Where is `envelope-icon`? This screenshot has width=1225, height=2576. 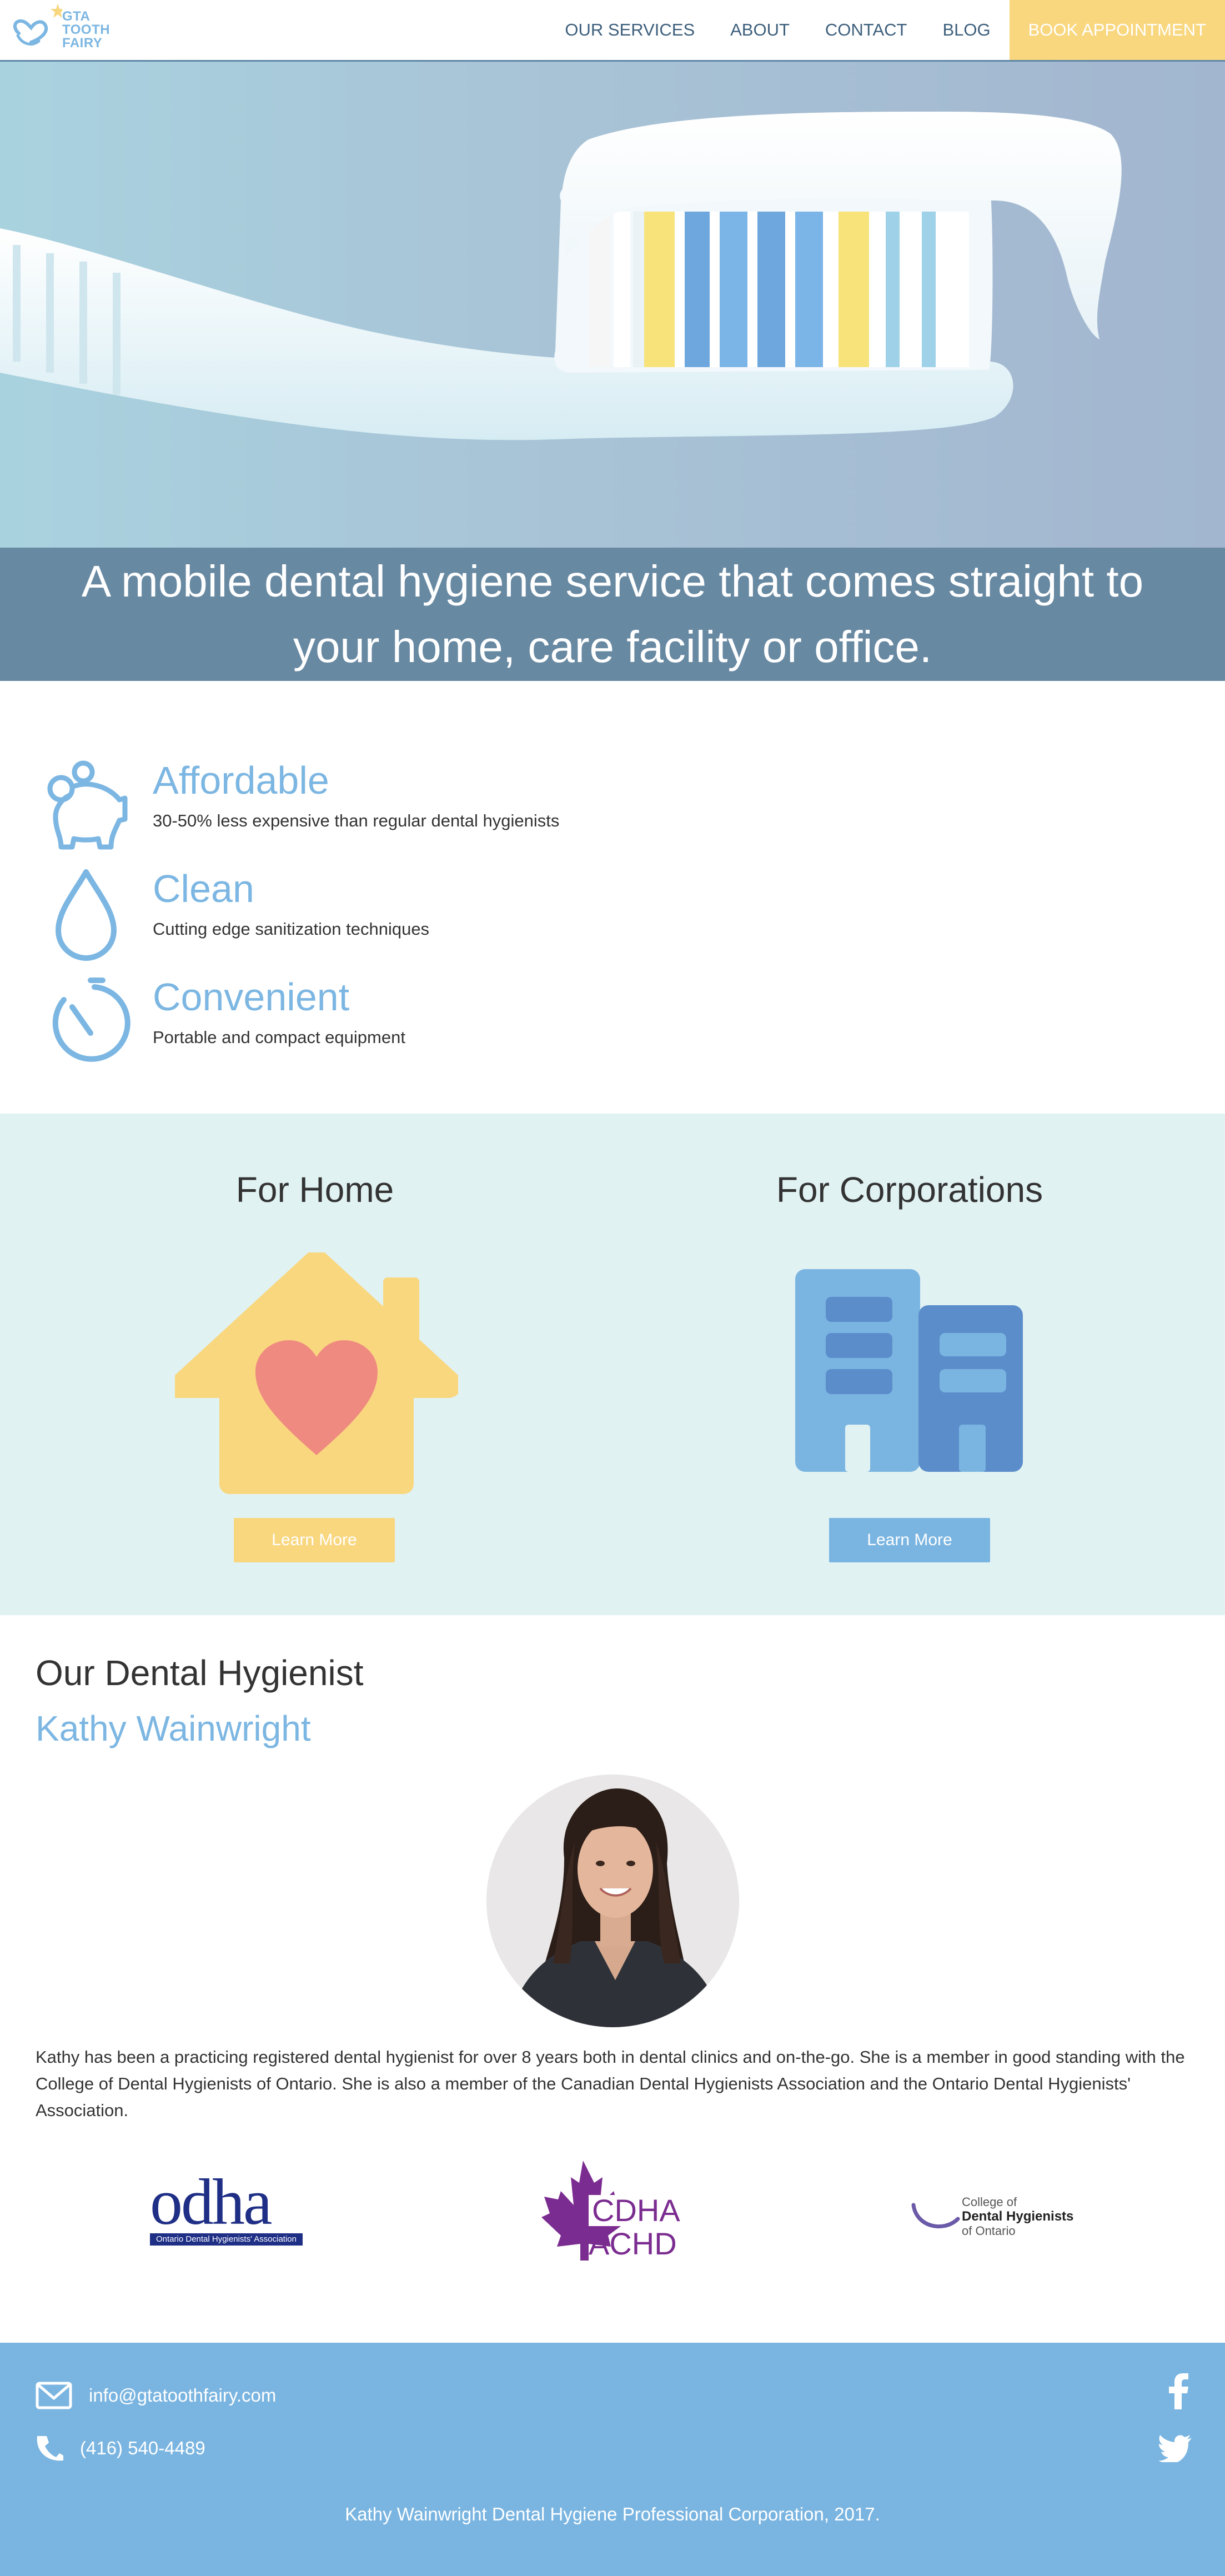
envelope-icon is located at coordinates (54, 2395).